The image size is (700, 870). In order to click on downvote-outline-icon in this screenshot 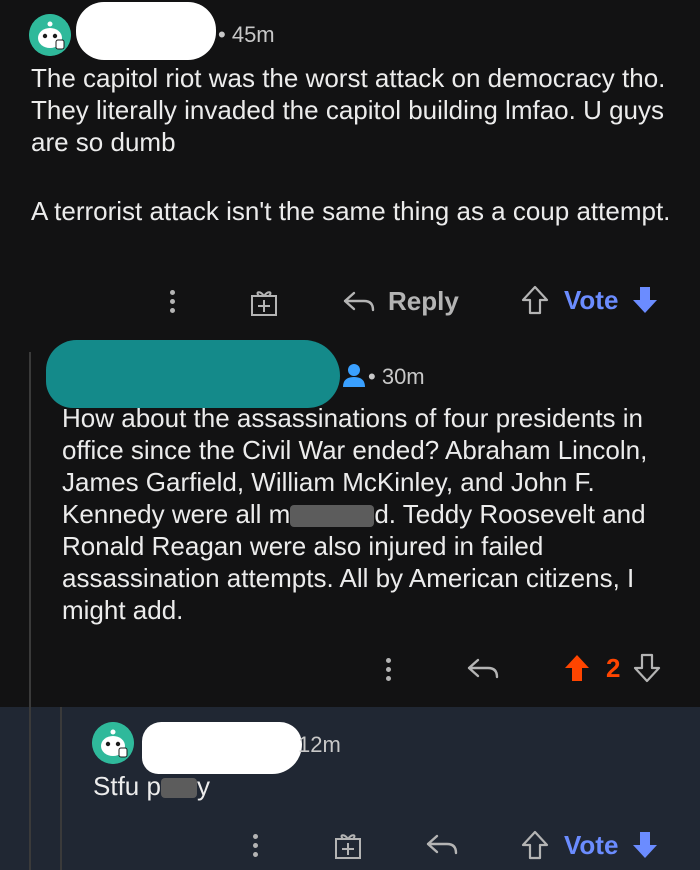, I will do `click(647, 668)`.